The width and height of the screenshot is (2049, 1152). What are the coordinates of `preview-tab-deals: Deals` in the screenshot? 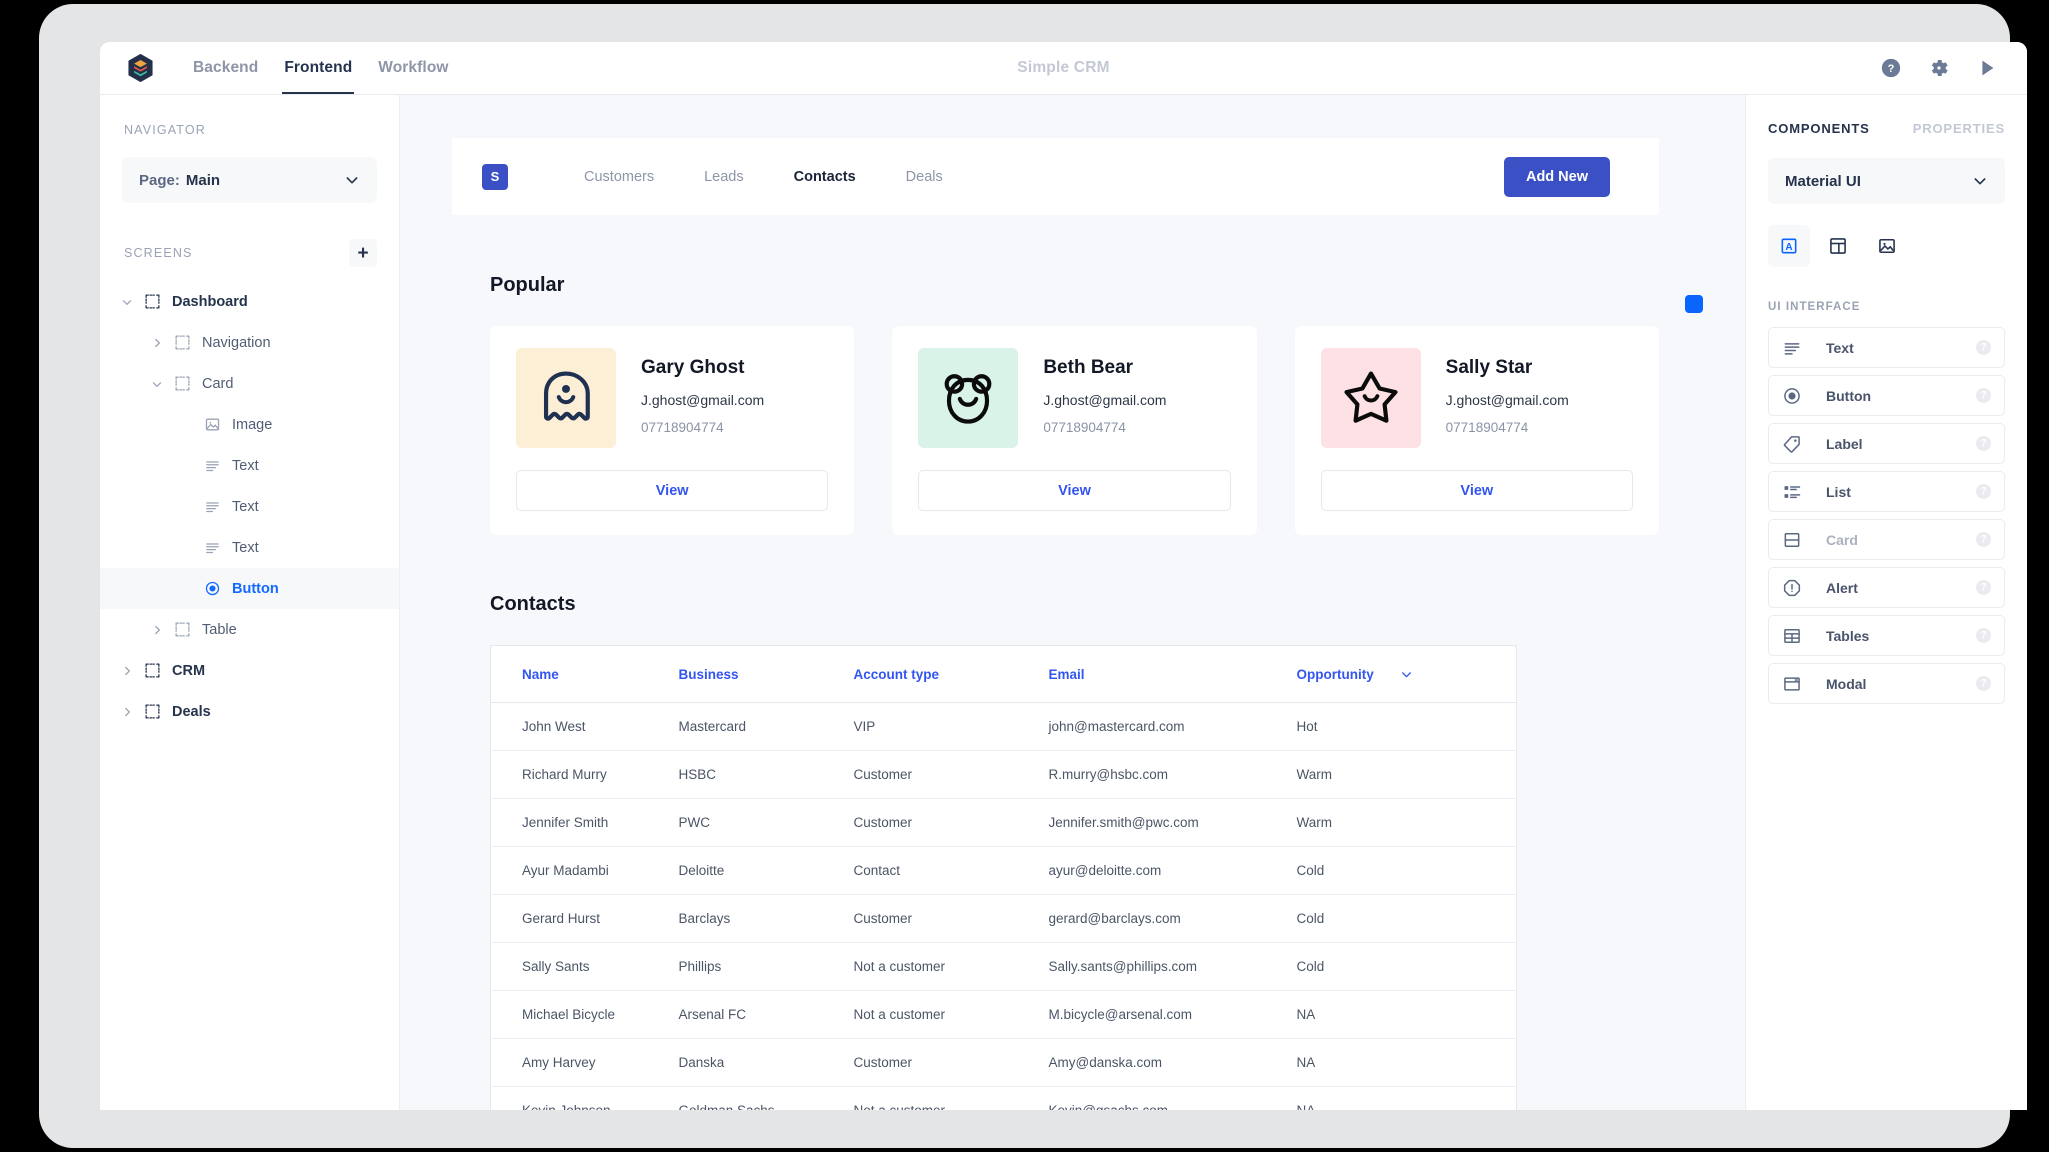 It's located at (924, 177).